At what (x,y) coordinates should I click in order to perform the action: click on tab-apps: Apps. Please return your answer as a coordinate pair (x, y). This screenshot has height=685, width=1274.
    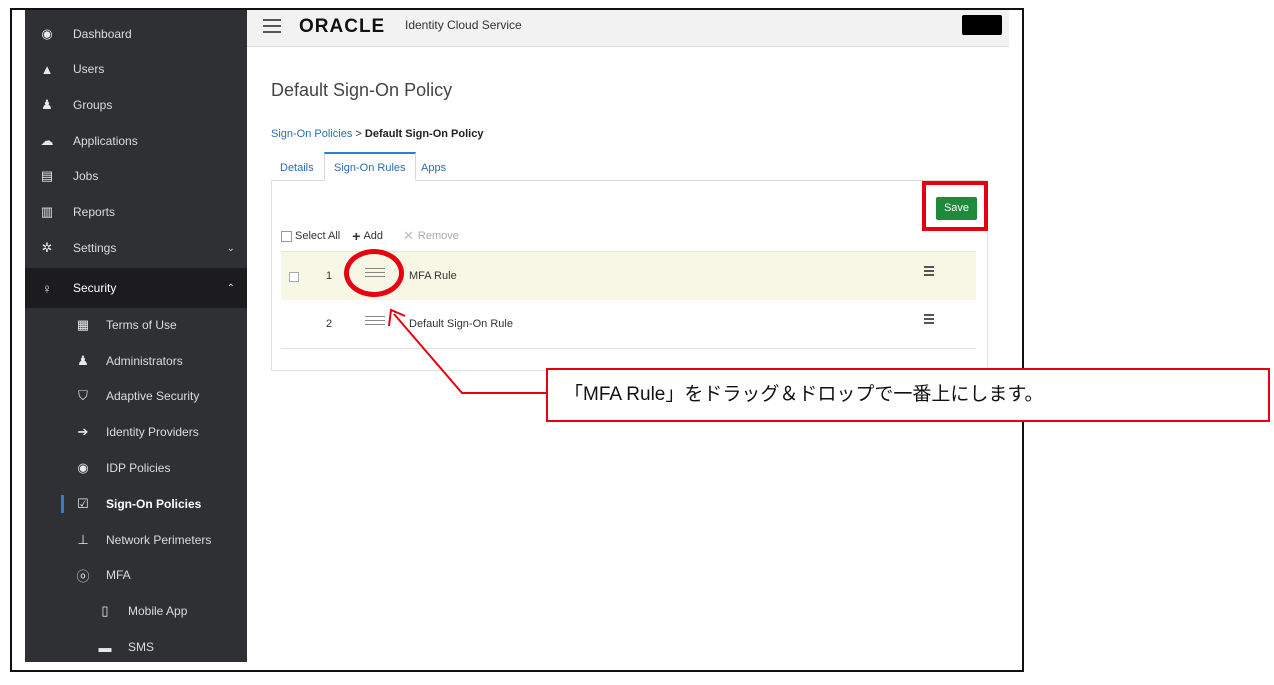
    Looking at the image, I should click on (433, 166).